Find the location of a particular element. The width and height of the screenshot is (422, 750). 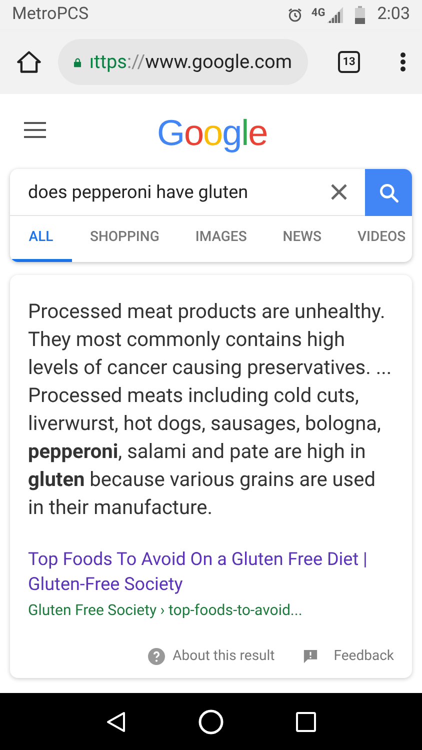

search-button is located at coordinates (388, 192).